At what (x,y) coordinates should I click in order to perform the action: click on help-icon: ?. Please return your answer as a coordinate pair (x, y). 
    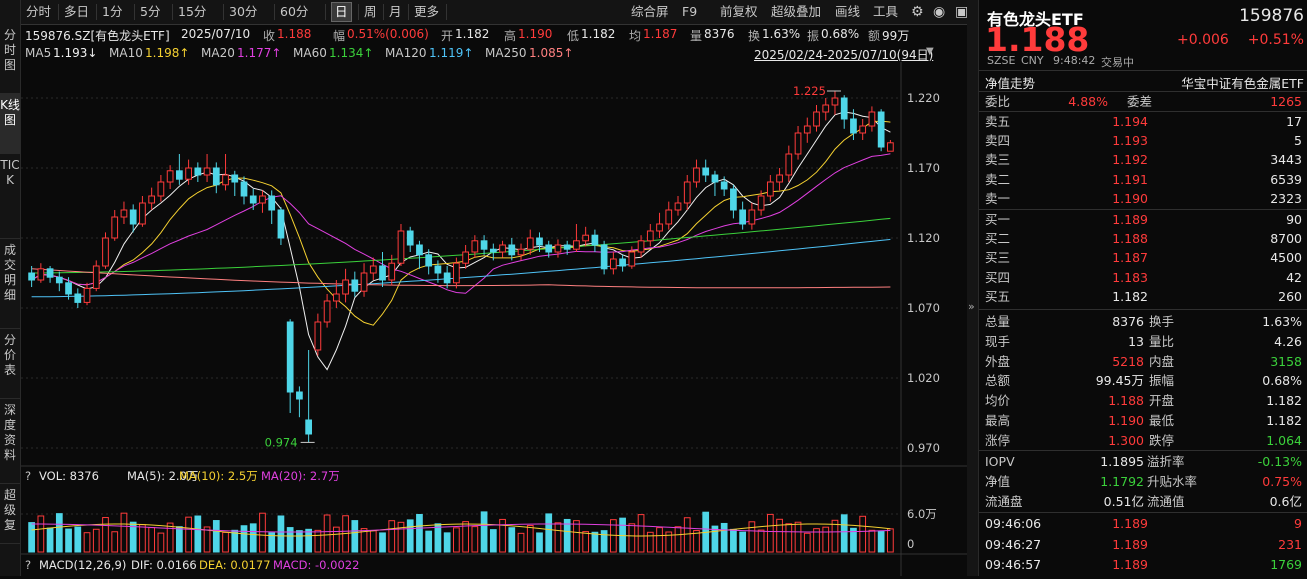
    Looking at the image, I should click on (28, 476).